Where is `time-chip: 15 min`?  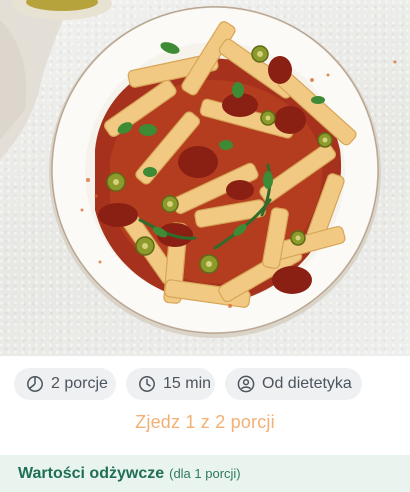
time-chip: 15 min is located at coordinates (170, 384).